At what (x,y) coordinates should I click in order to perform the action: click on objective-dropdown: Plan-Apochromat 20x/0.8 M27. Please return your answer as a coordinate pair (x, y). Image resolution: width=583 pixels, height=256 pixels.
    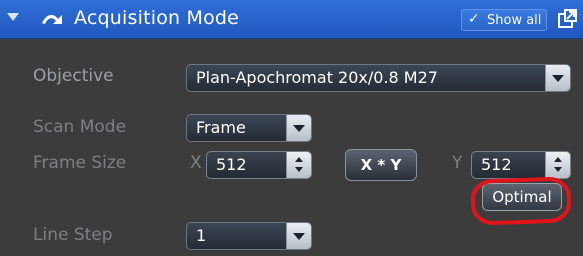
    Looking at the image, I should click on (378, 78).